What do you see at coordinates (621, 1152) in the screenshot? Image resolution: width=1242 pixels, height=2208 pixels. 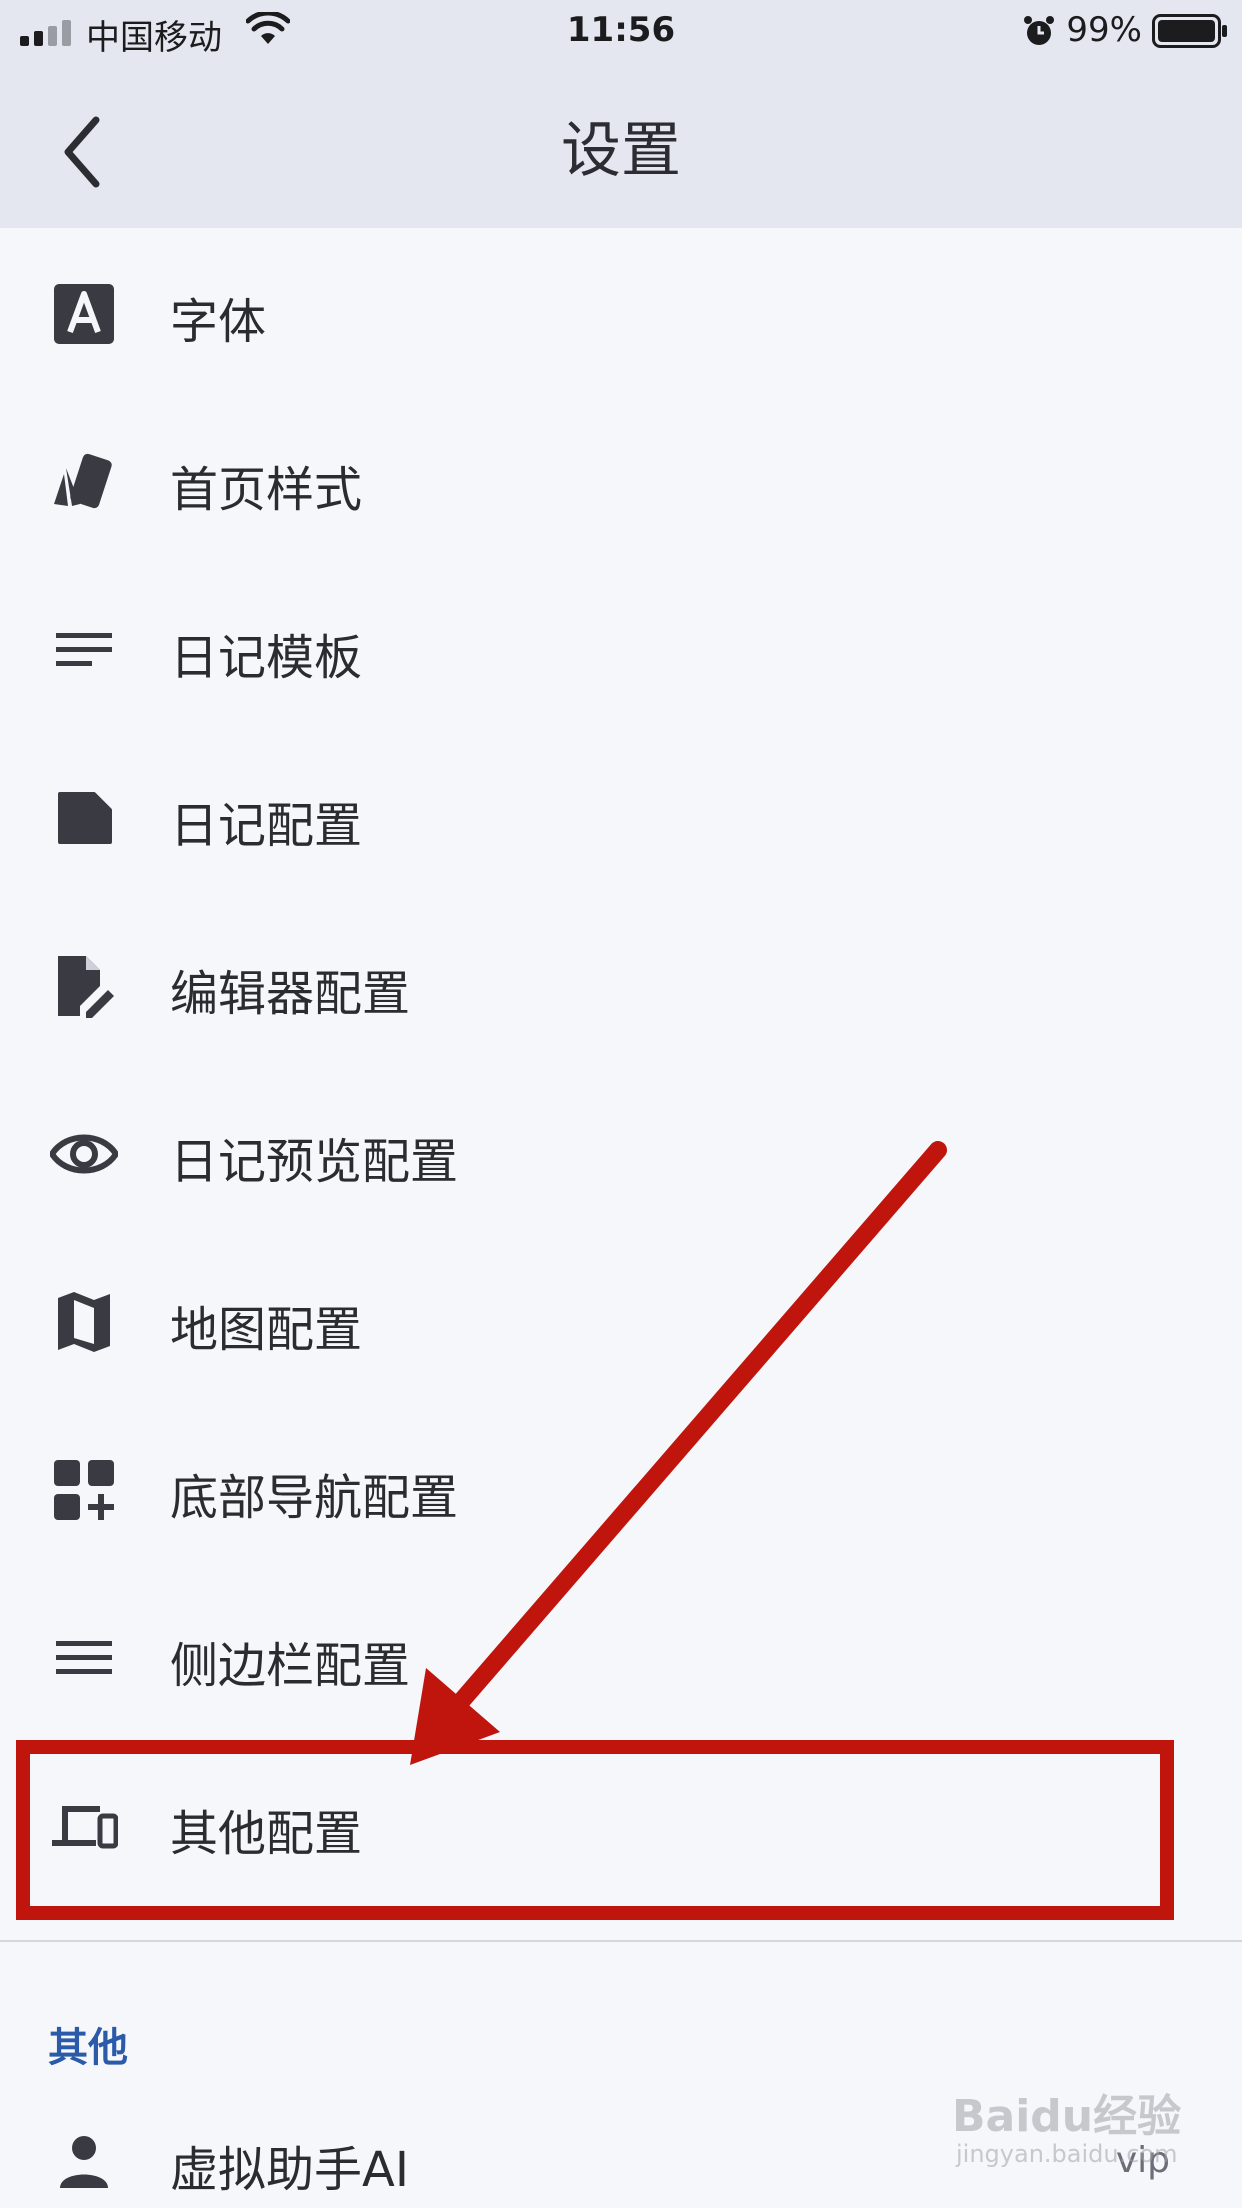 I see `setting-diary-preview: 日记预览配置` at bounding box center [621, 1152].